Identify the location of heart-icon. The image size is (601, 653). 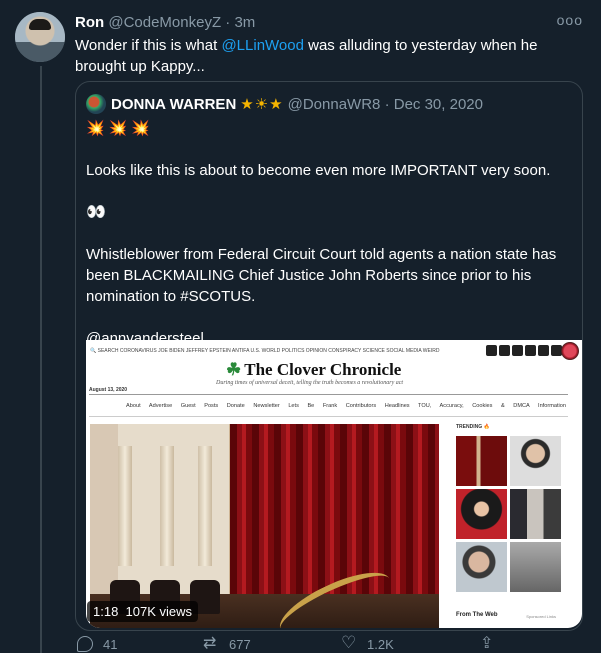
(349, 643).